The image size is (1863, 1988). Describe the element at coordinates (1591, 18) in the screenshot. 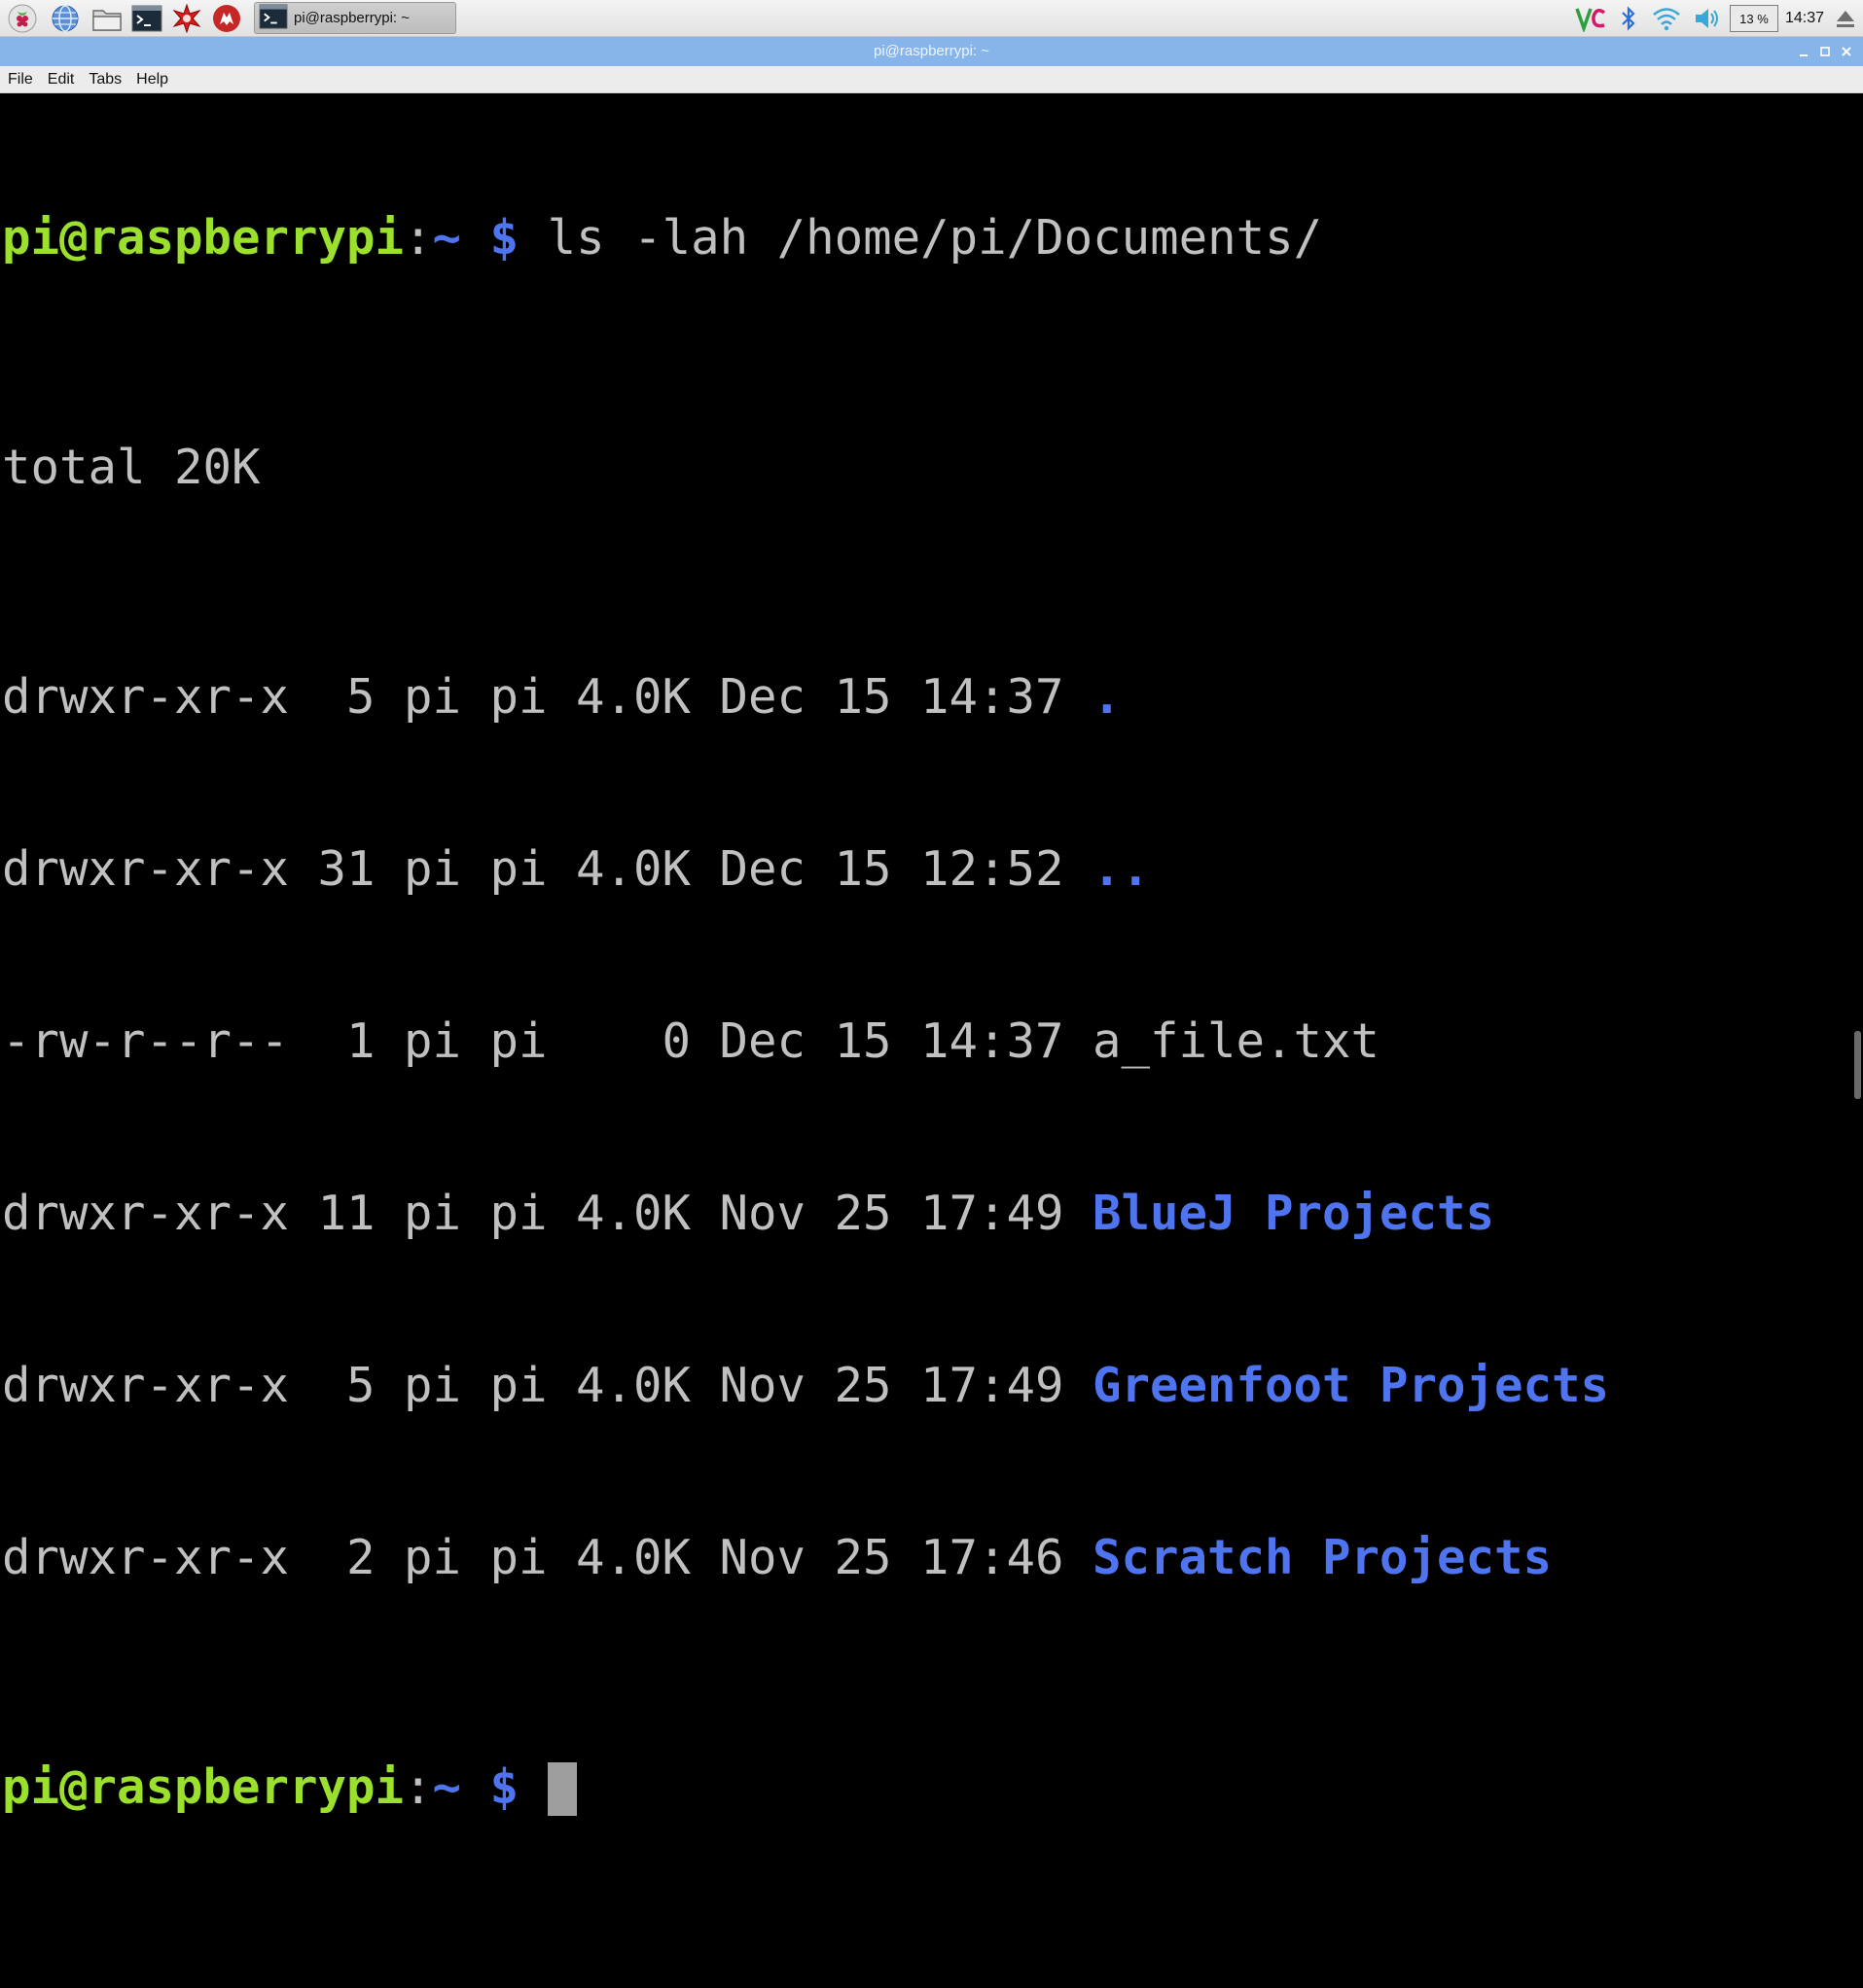

I see `vnc-icon` at that location.